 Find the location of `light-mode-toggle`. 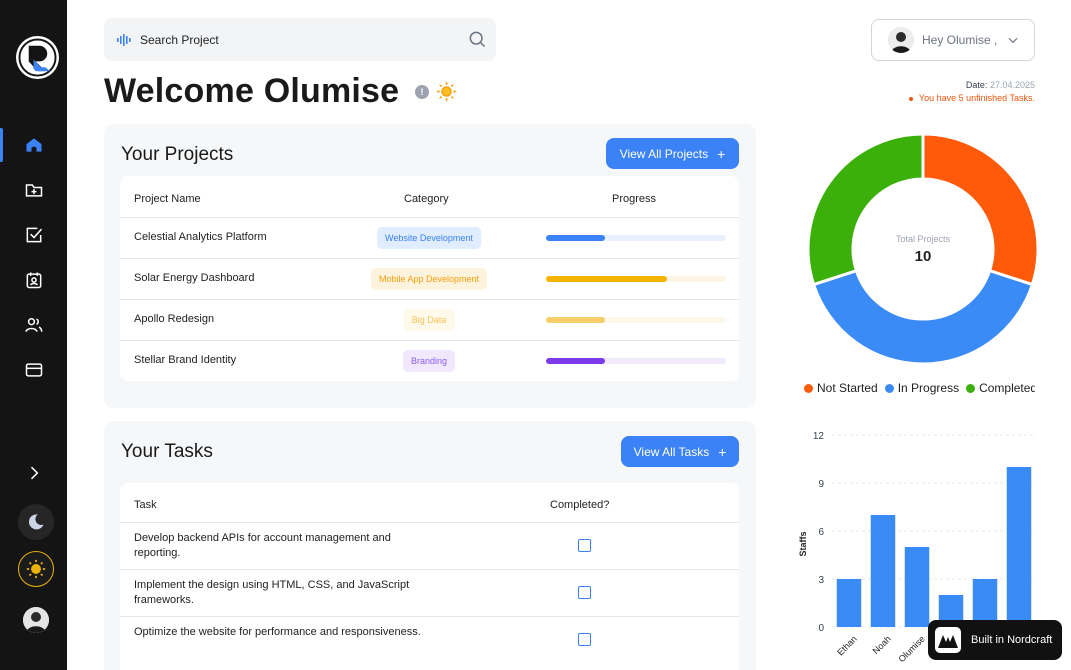

light-mode-toggle is located at coordinates (36, 569).